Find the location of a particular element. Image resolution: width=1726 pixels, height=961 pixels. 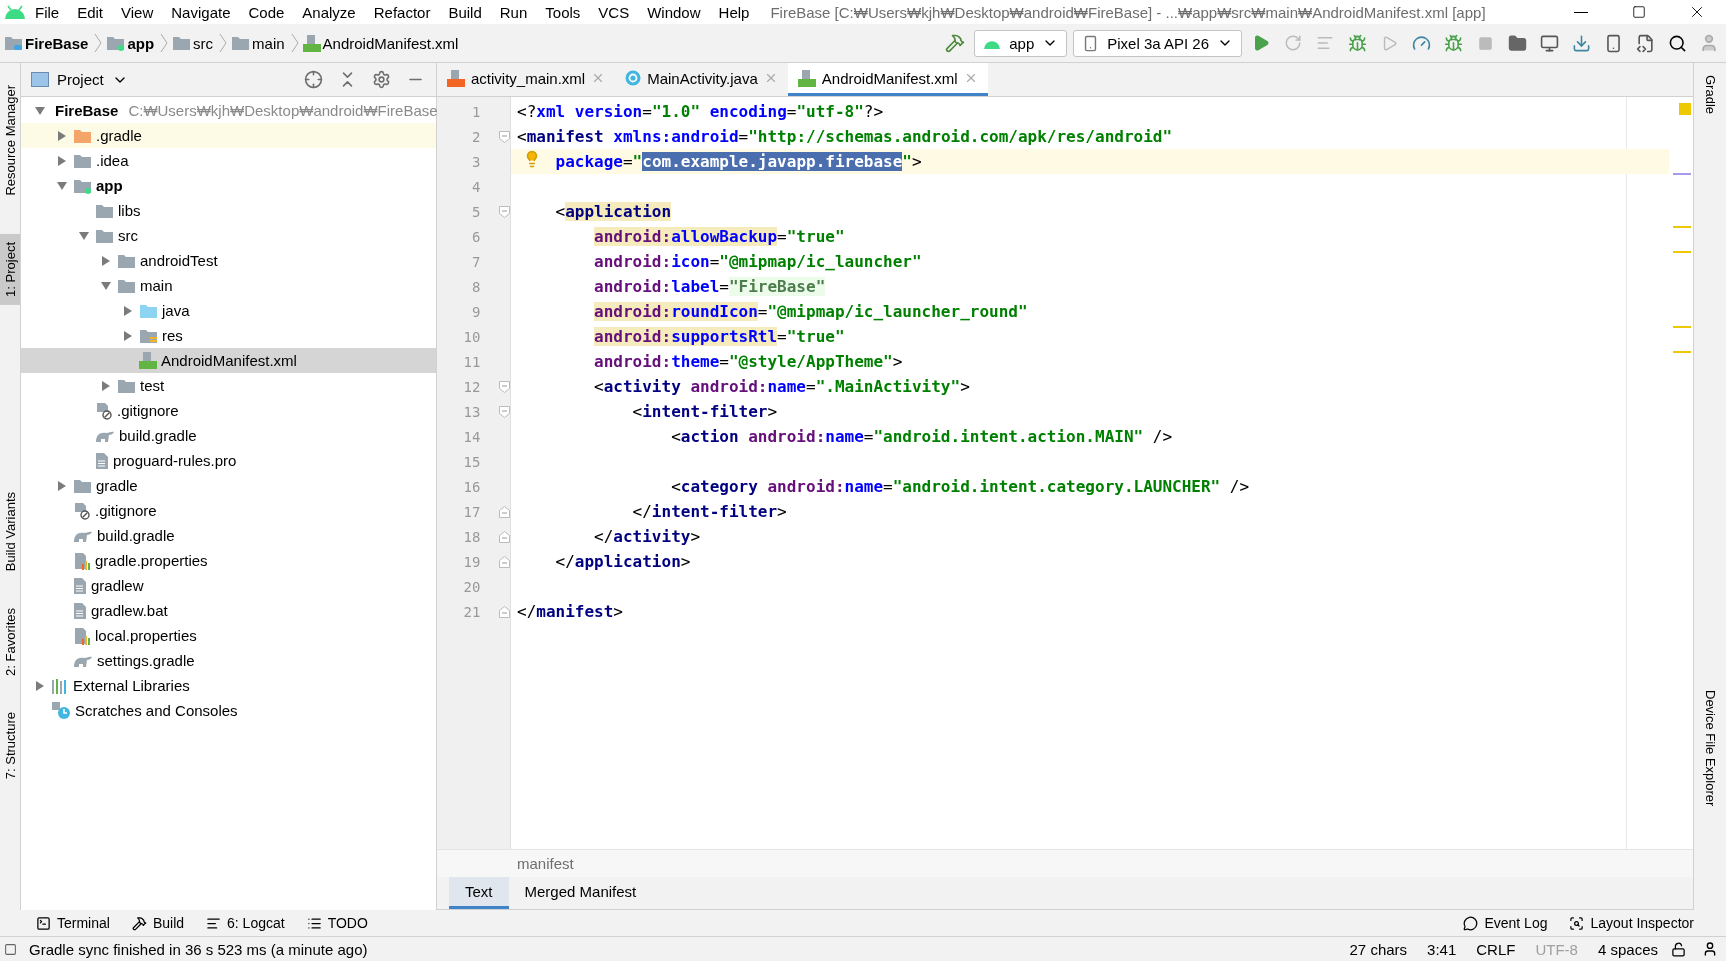

tree-item: proguard-rules.pro is located at coordinates (228, 460).